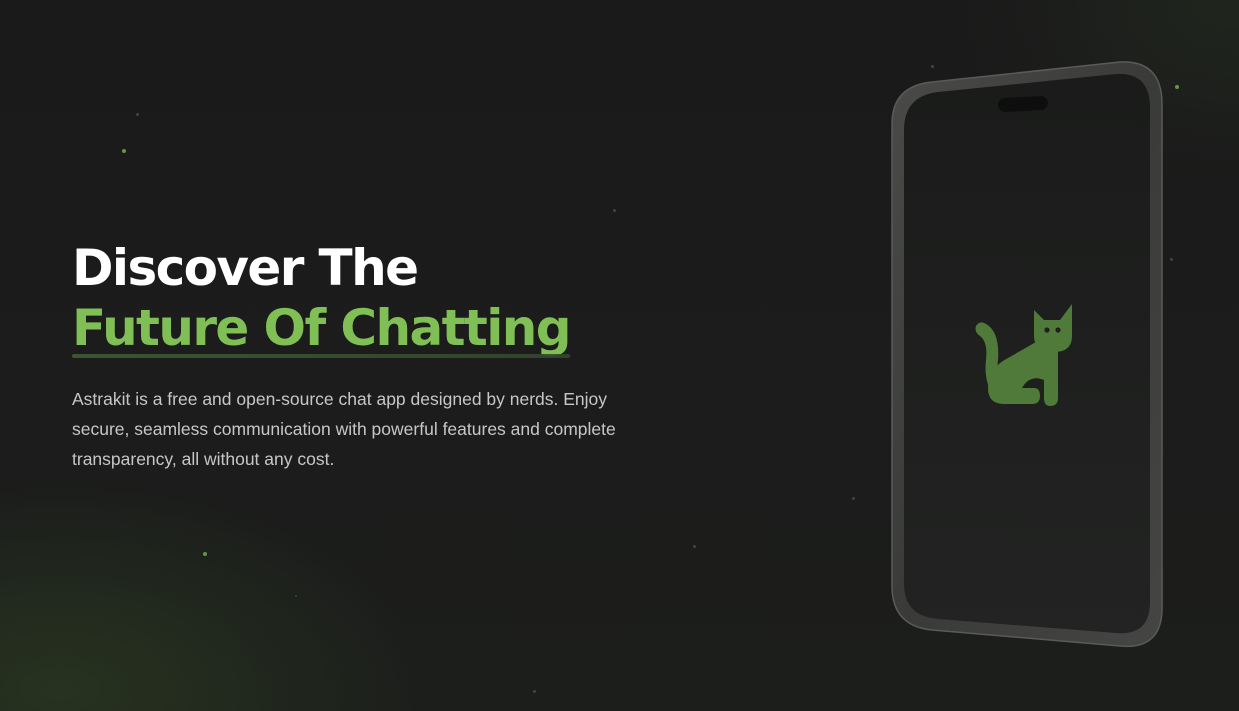  I want to click on headline-line-2-accent: Future Of Chatting, so click(322, 328).